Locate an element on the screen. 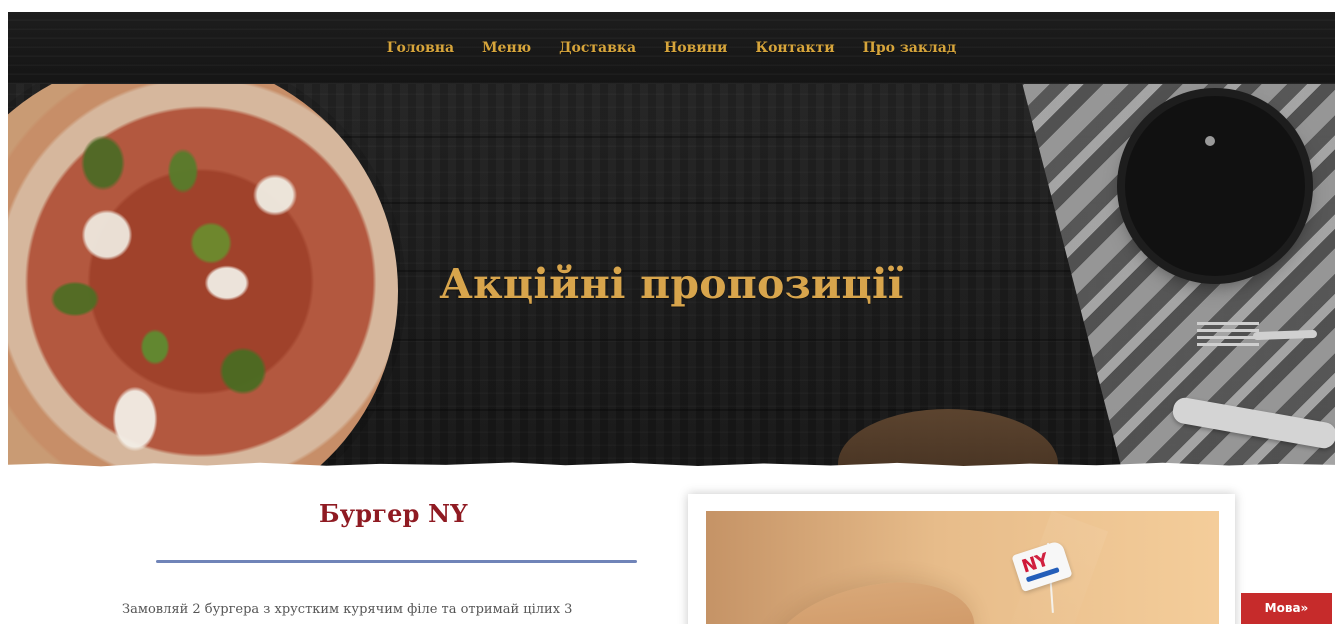  nav-news: Новини is located at coordinates (695, 48).